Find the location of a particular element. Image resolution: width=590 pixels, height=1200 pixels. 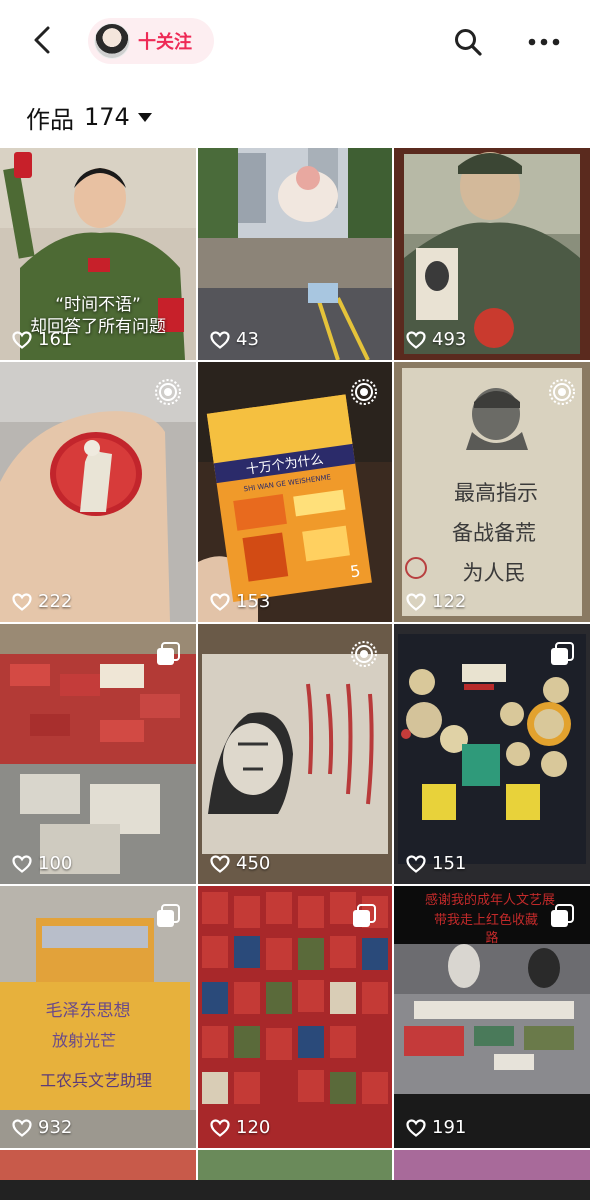

like-count-value: 191 is located at coordinates (449, 1127).